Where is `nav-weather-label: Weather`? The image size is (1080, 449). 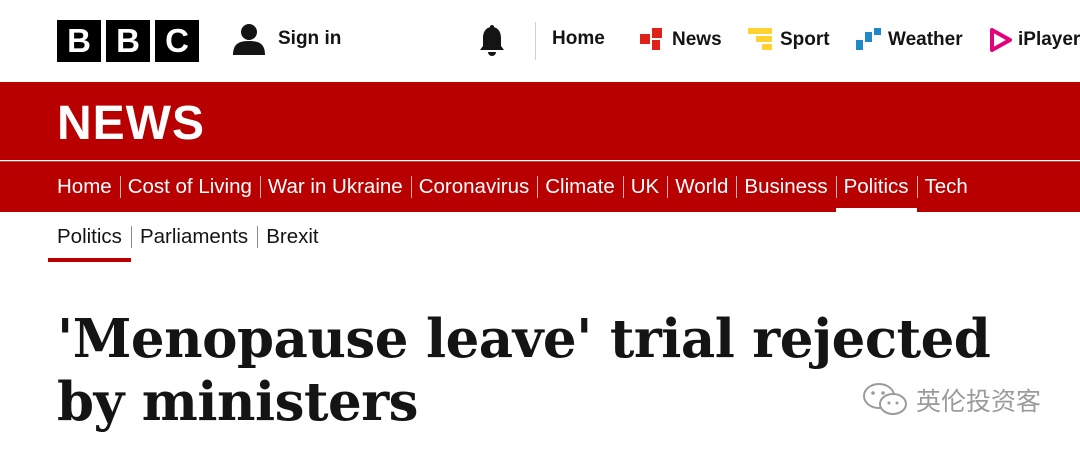
nav-weather-label: Weather is located at coordinates (925, 39).